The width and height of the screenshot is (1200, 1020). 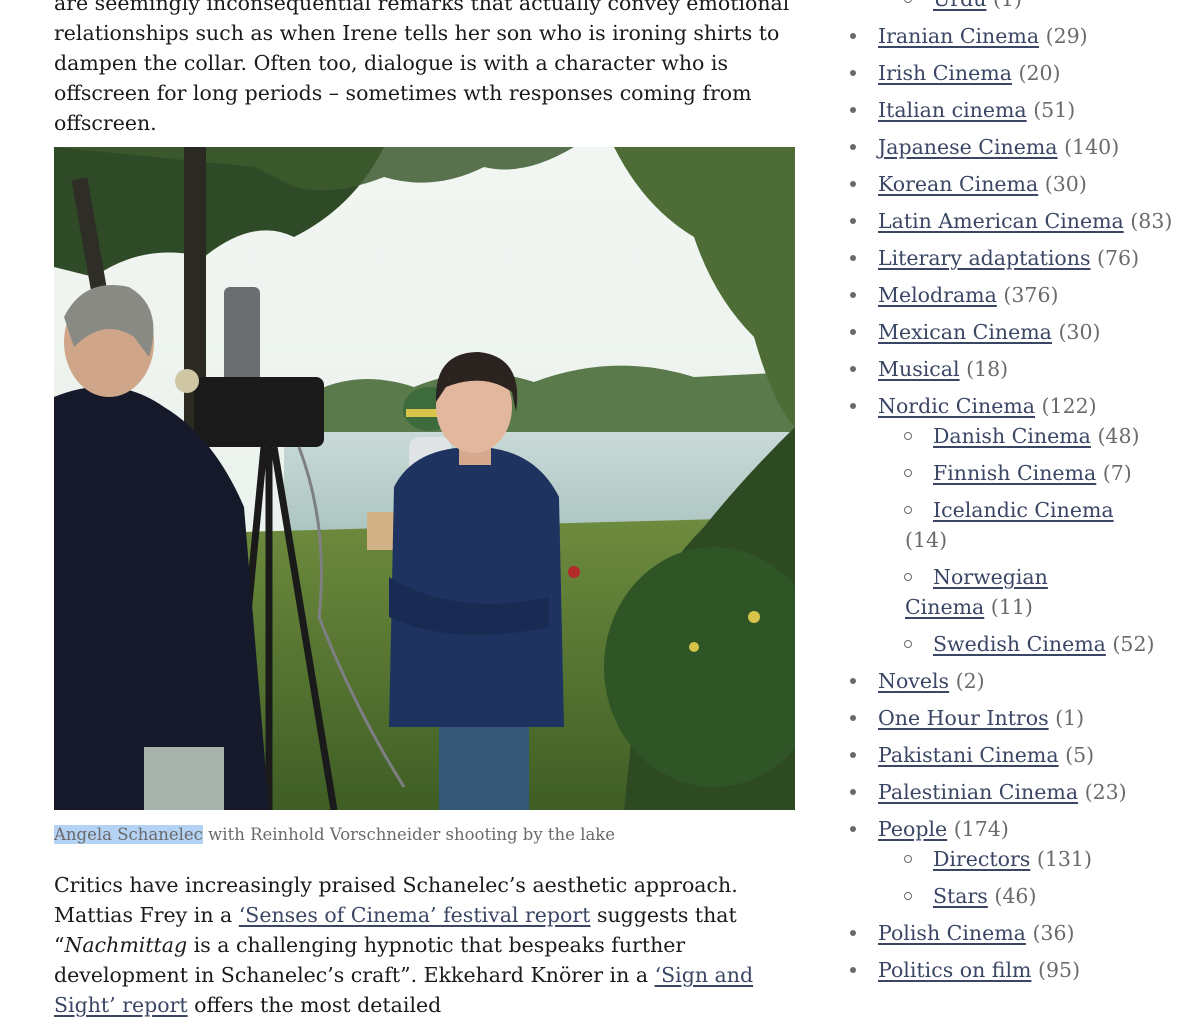 I want to click on category-item: Polish Cinema (36), so click(x=1013, y=933).